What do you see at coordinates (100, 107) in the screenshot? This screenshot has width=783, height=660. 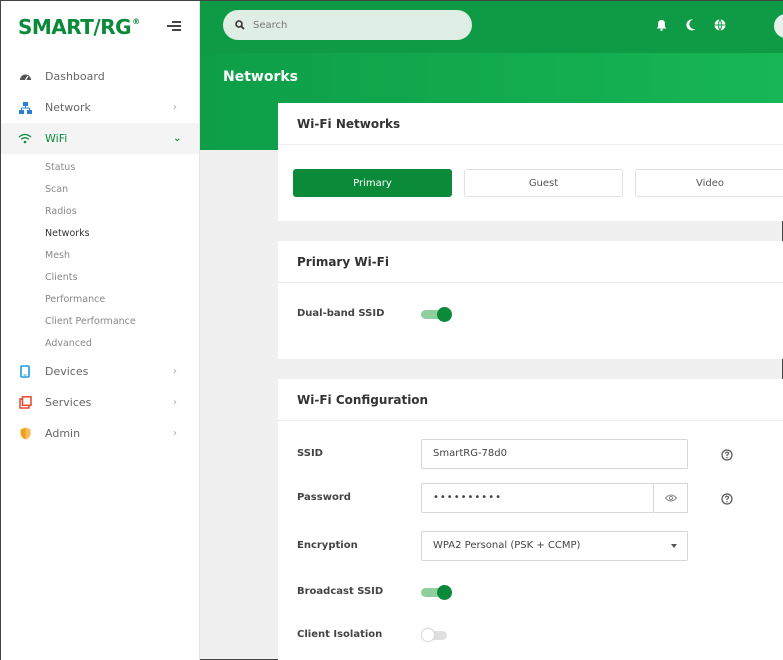 I see `sidebar-item-network: Network ›` at bounding box center [100, 107].